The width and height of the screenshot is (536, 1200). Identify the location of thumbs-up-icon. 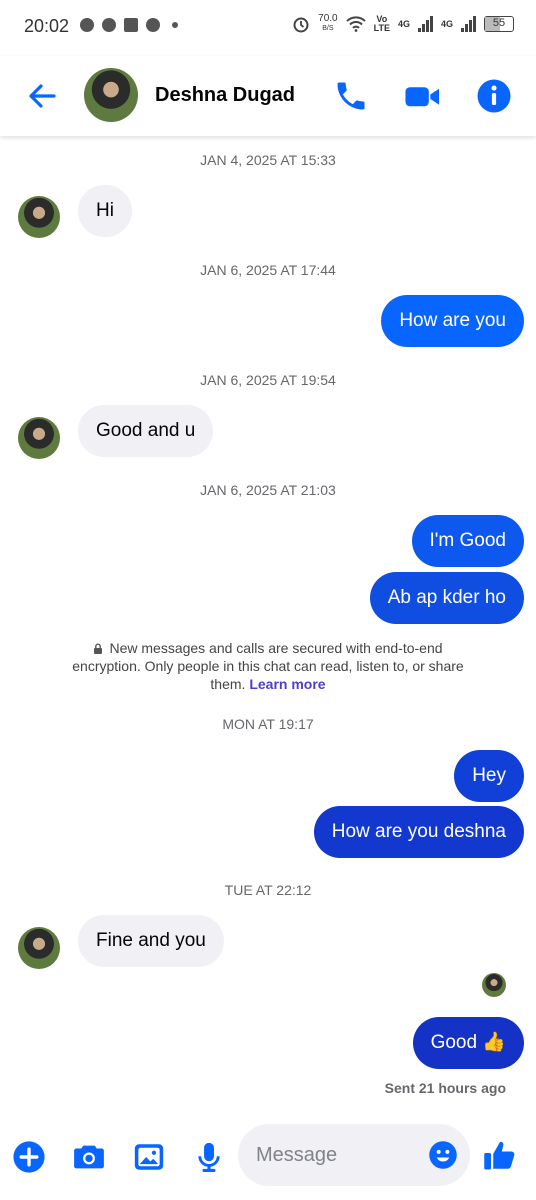
(499, 1155).